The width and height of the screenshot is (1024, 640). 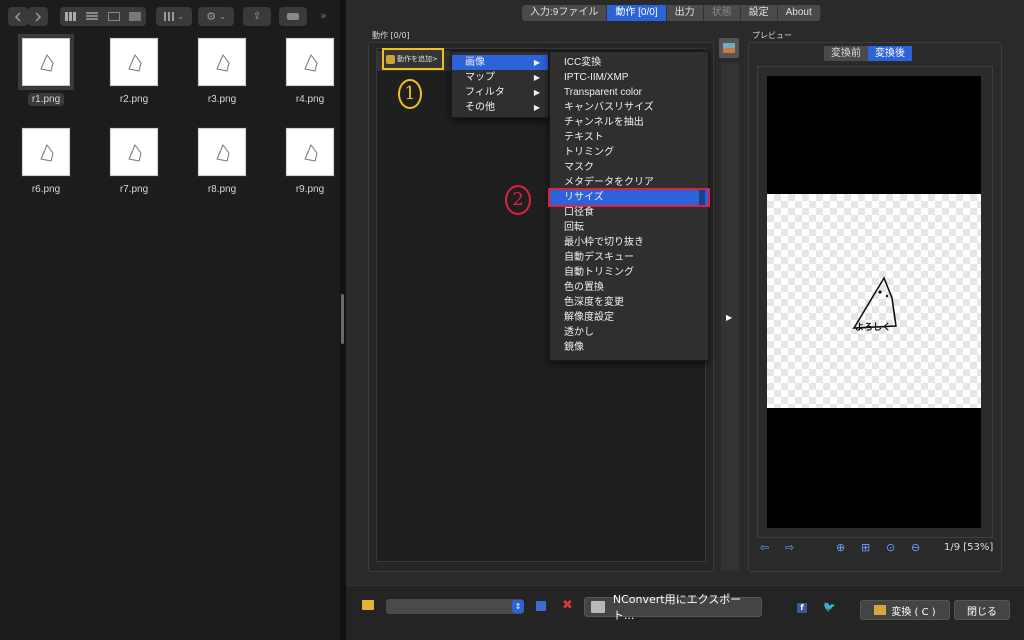 I want to click on twitter-icon: 🐦, so click(x=829, y=607).